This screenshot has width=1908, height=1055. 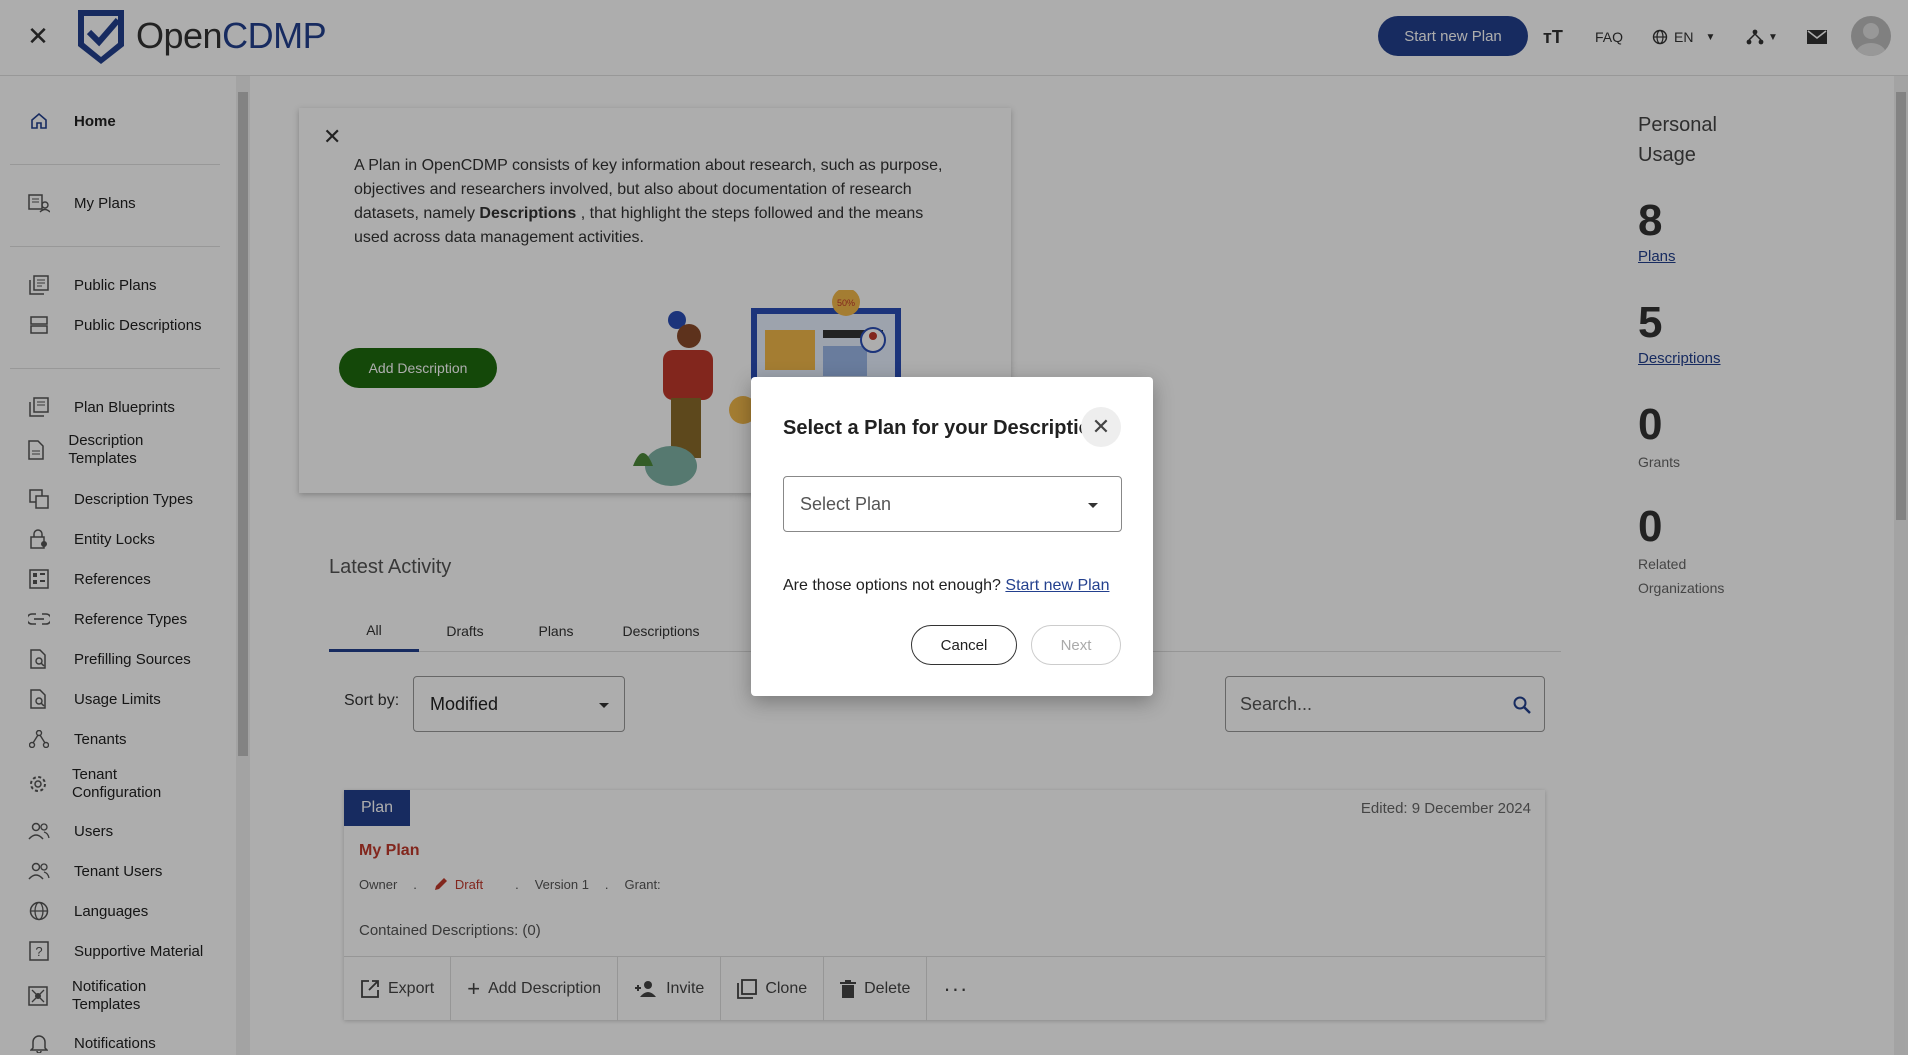 I want to click on chevron-down-icon, so click(x=1093, y=505).